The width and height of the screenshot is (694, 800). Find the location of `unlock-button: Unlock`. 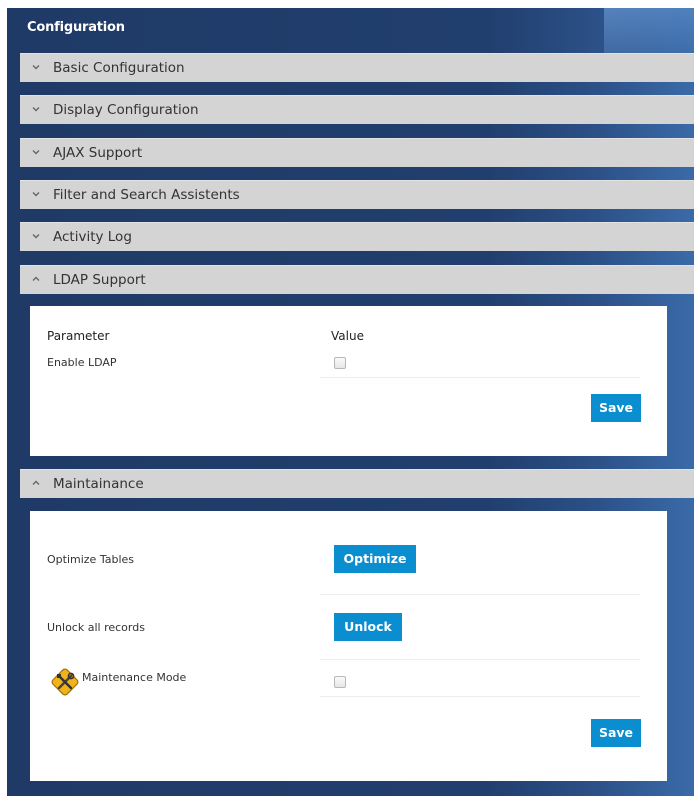

unlock-button: Unlock is located at coordinates (368, 627).